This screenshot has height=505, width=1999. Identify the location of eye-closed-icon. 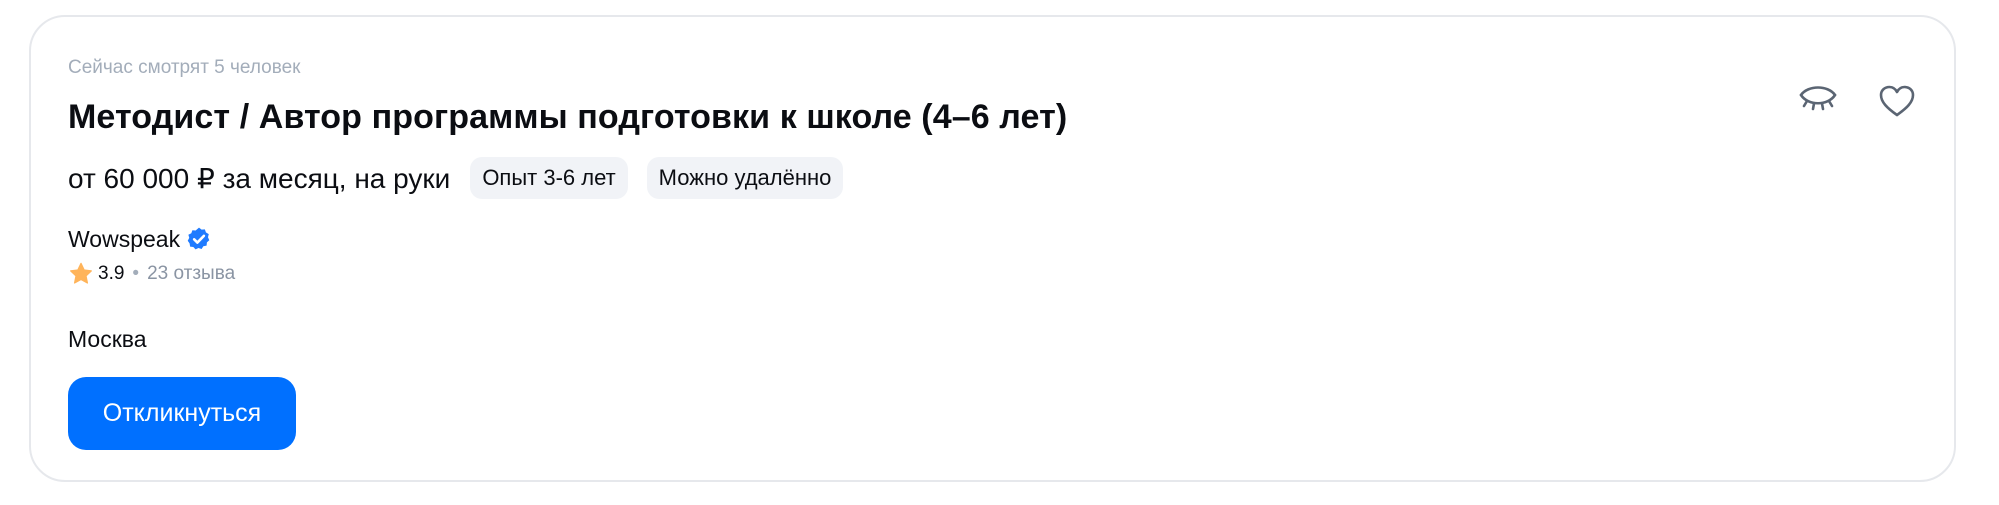
(1818, 101).